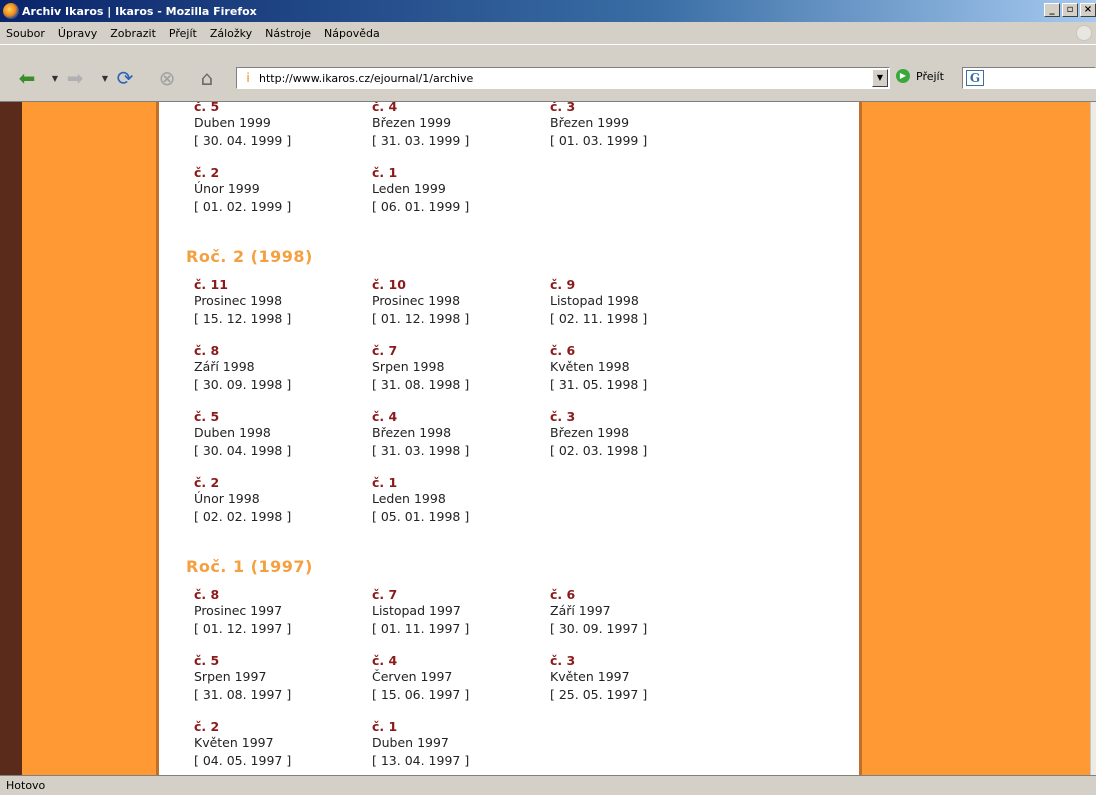 This screenshot has height=795, width=1096. Describe the element at coordinates (224, 366) in the screenshot. I see `issue-month: Září 1998` at that location.